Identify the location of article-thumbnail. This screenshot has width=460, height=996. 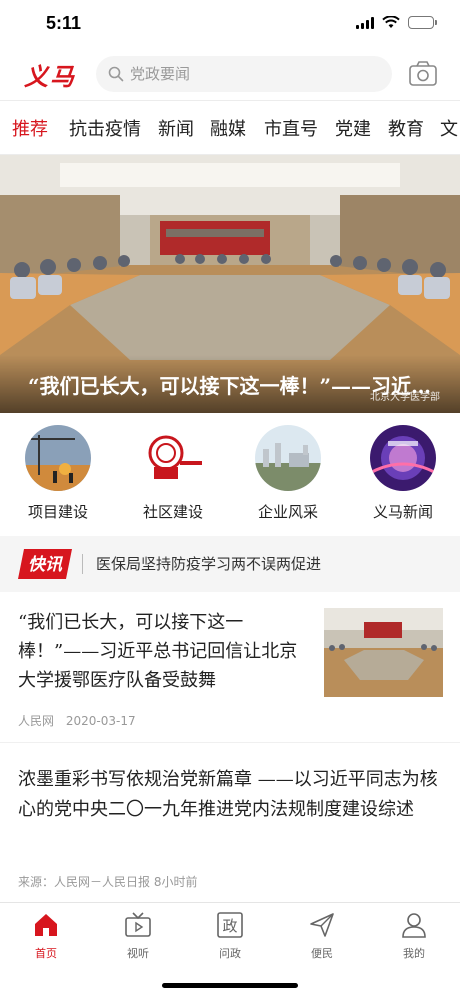
(383, 652).